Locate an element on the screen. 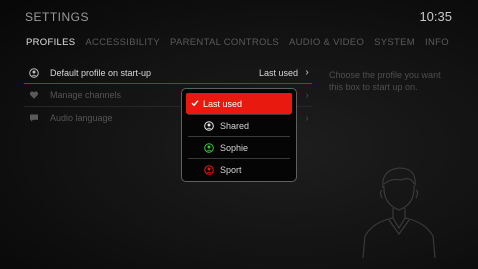 Image resolution: width=478 pixels, height=269 pixels. setting-default-profile: Default profile on start-up Last used › is located at coordinates (168, 73).